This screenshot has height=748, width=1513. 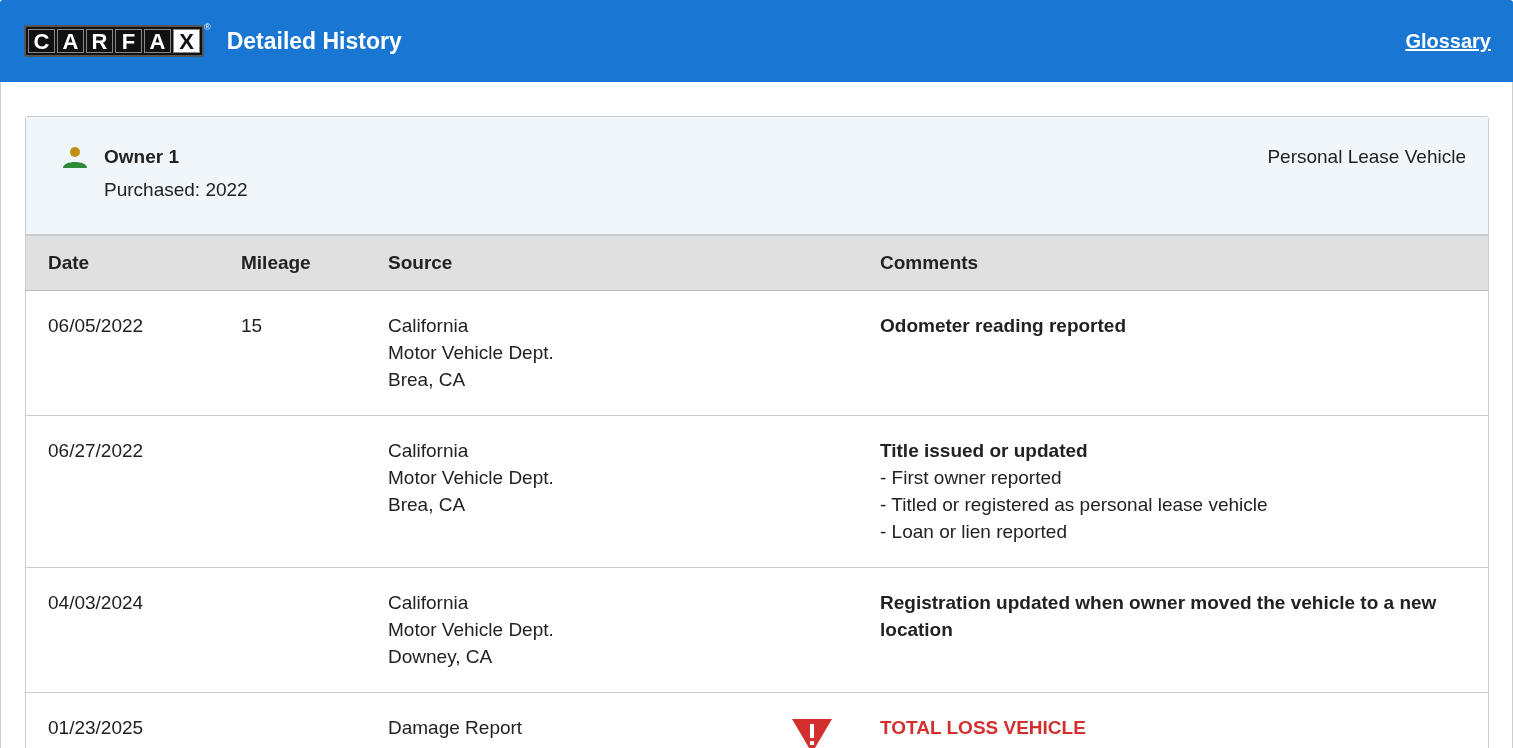 What do you see at coordinates (41, 41) in the screenshot?
I see `logo-letter: C` at bounding box center [41, 41].